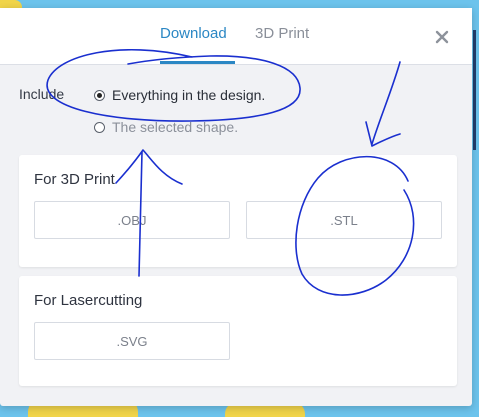  I want to click on close-icon, so click(442, 37).